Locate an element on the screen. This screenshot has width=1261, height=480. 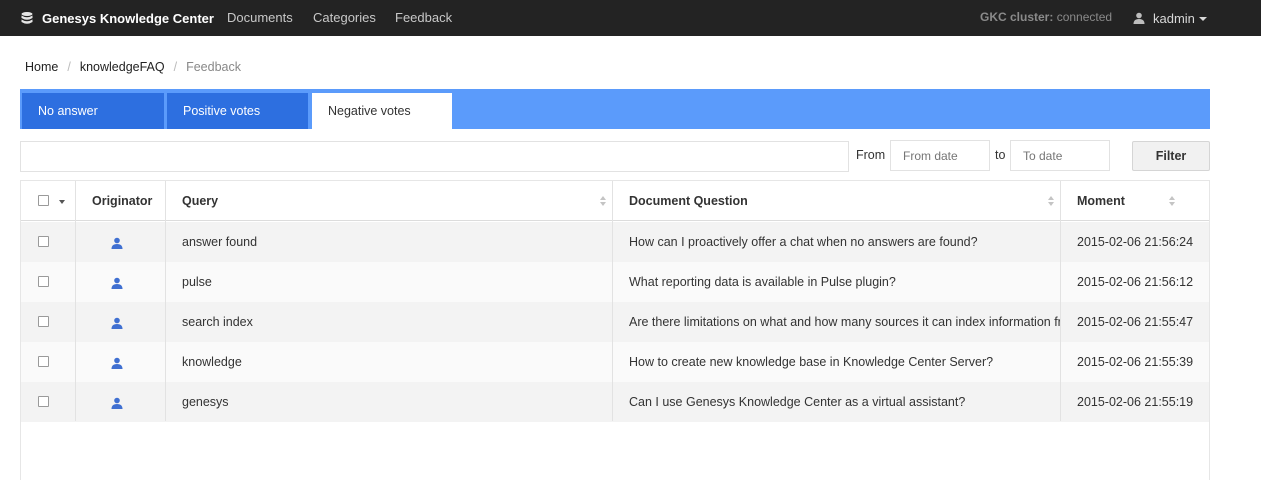
database-icon is located at coordinates (27, 18).